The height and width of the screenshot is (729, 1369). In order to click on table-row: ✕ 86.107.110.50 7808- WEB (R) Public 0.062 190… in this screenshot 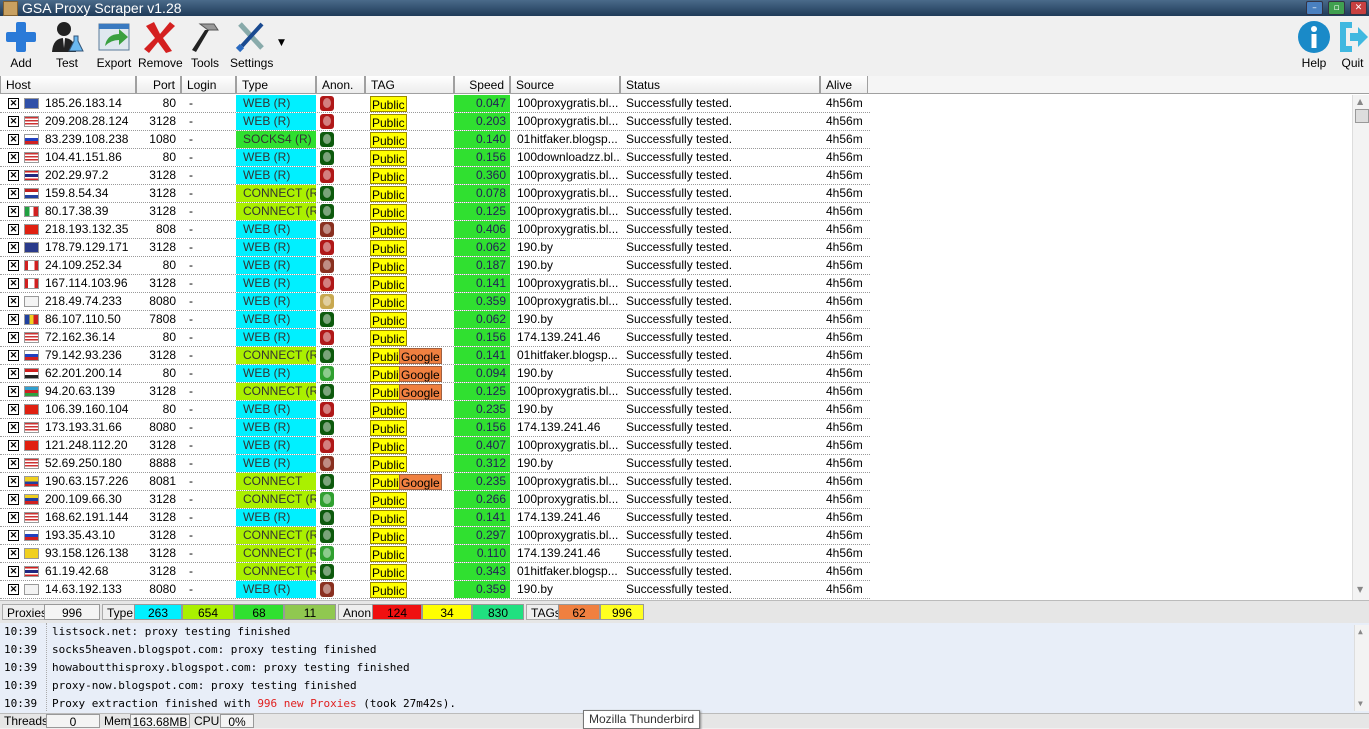, I will do `click(435, 320)`.